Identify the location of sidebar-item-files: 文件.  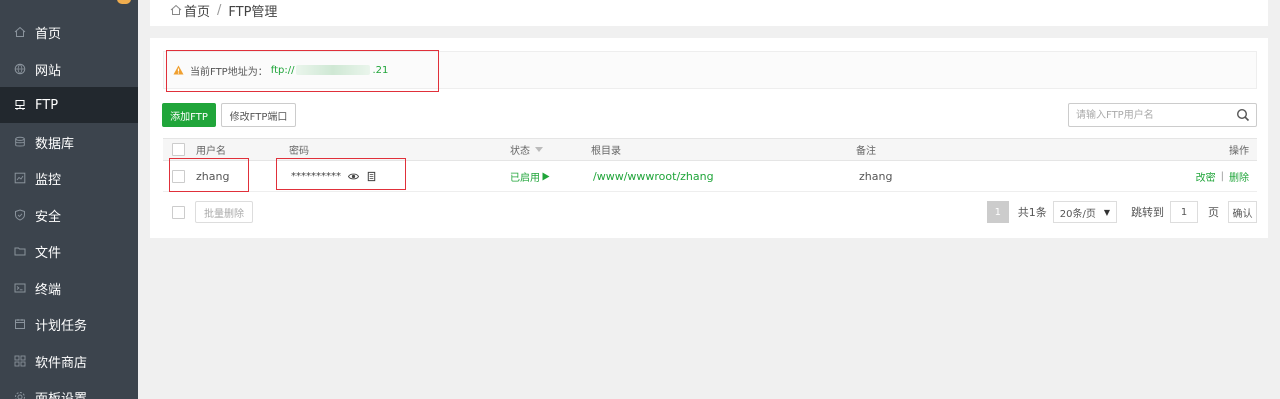
(69, 251).